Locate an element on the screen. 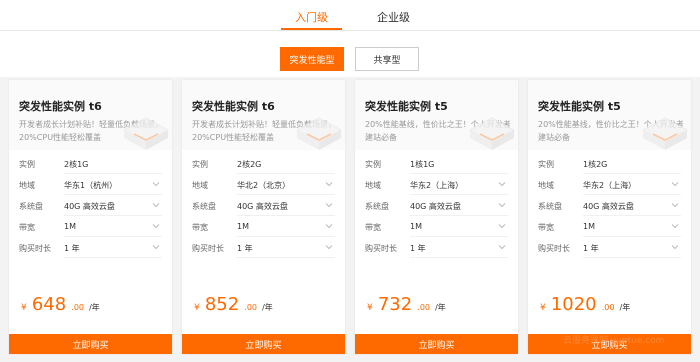 The image size is (700, 362). spec-instance: 实例 1核1G is located at coordinates (436, 164).